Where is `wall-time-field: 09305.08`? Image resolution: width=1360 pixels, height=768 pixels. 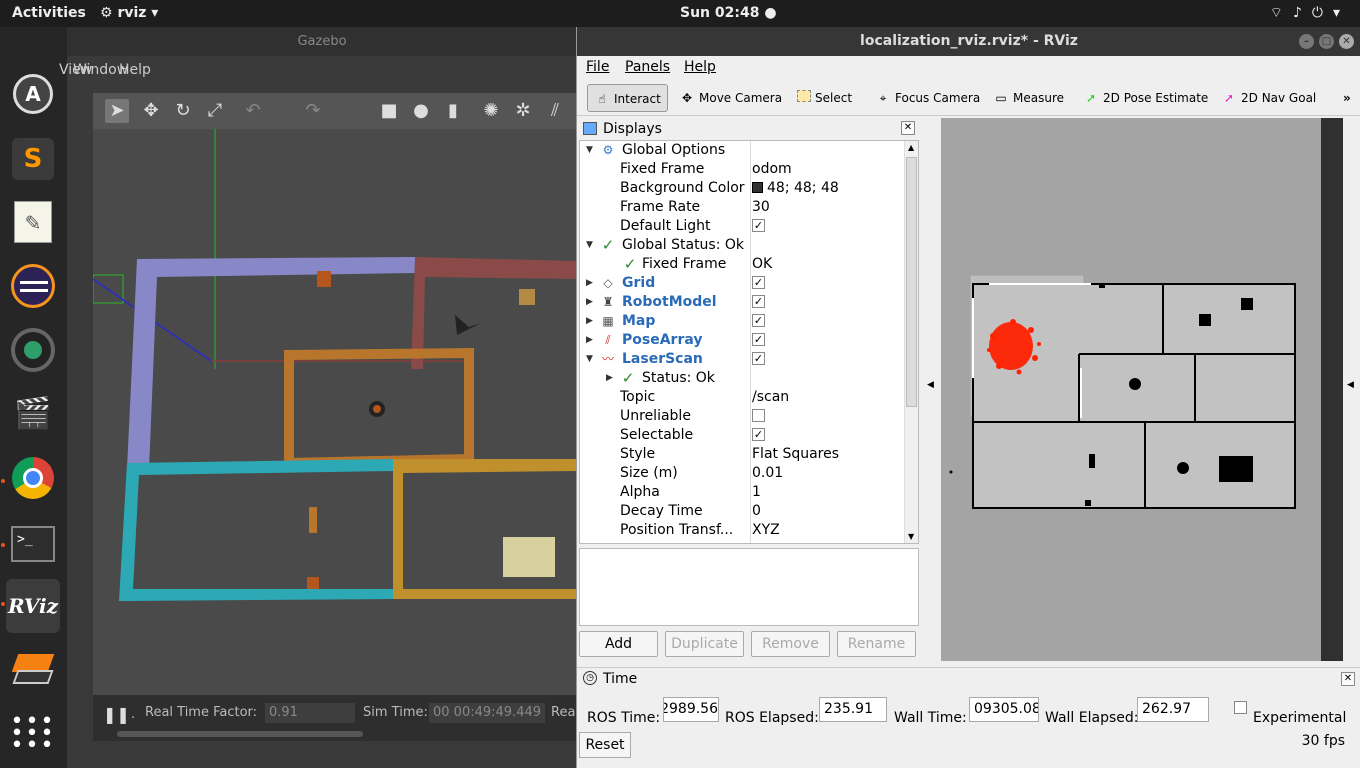 wall-time-field: 09305.08 is located at coordinates (1004, 709).